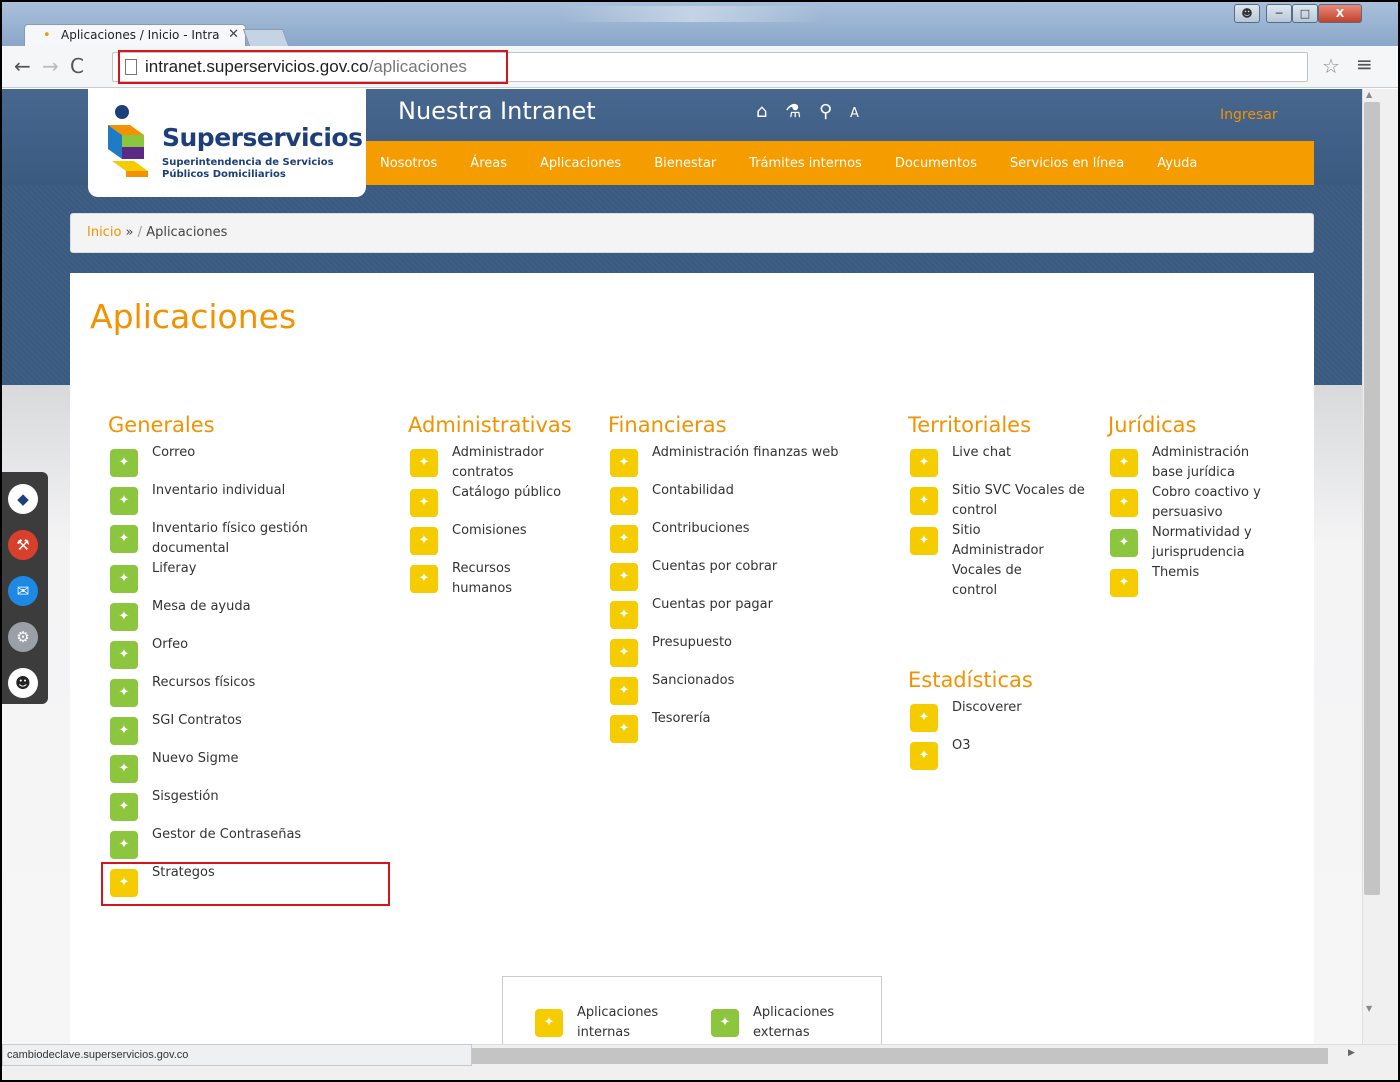  What do you see at coordinates (23, 499) in the screenshot?
I see `superservicios-icon: ◆` at bounding box center [23, 499].